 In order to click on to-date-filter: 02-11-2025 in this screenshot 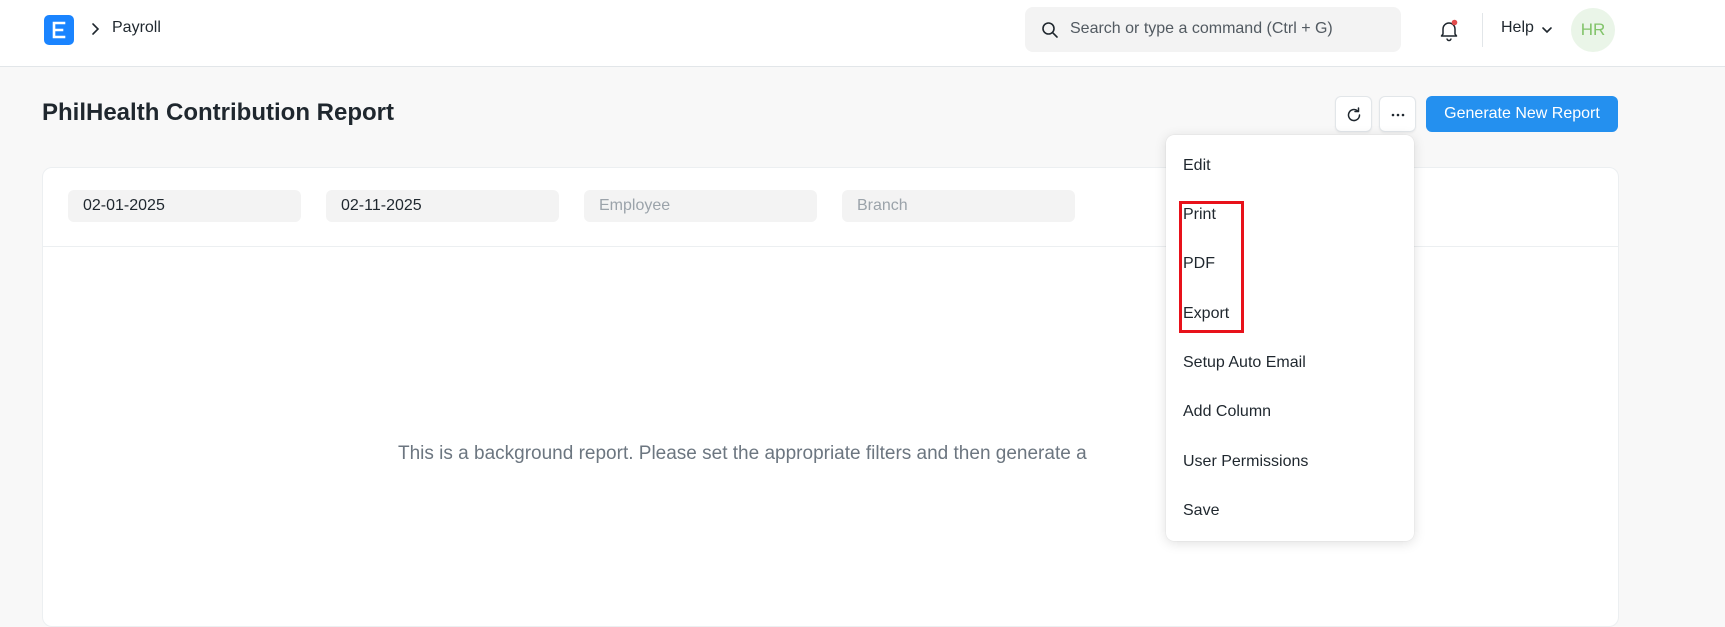, I will do `click(442, 206)`.